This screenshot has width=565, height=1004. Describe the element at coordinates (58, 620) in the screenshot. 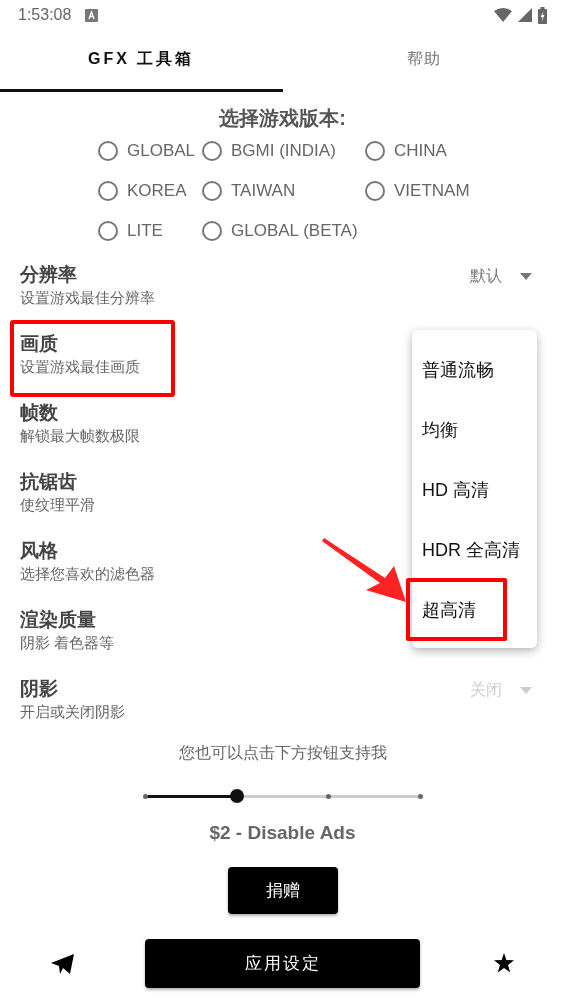

I see `setting-title: 渲染质量` at that location.